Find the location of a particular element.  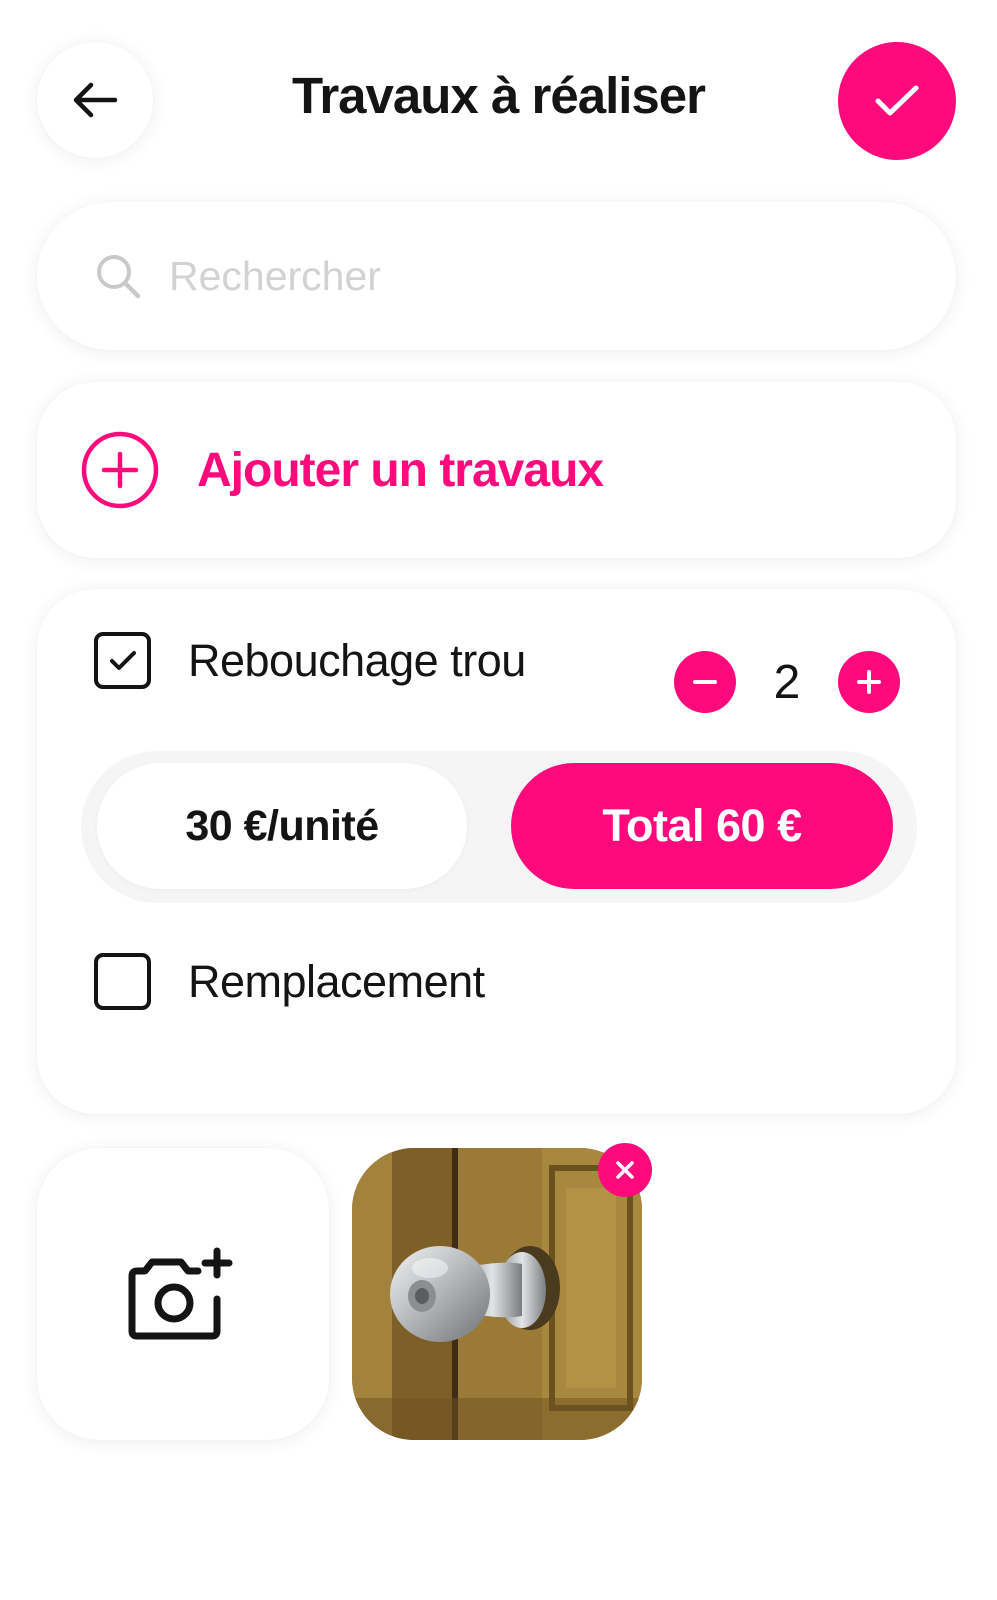

work-item-remplacement: Remplacement is located at coordinates (289, 981).